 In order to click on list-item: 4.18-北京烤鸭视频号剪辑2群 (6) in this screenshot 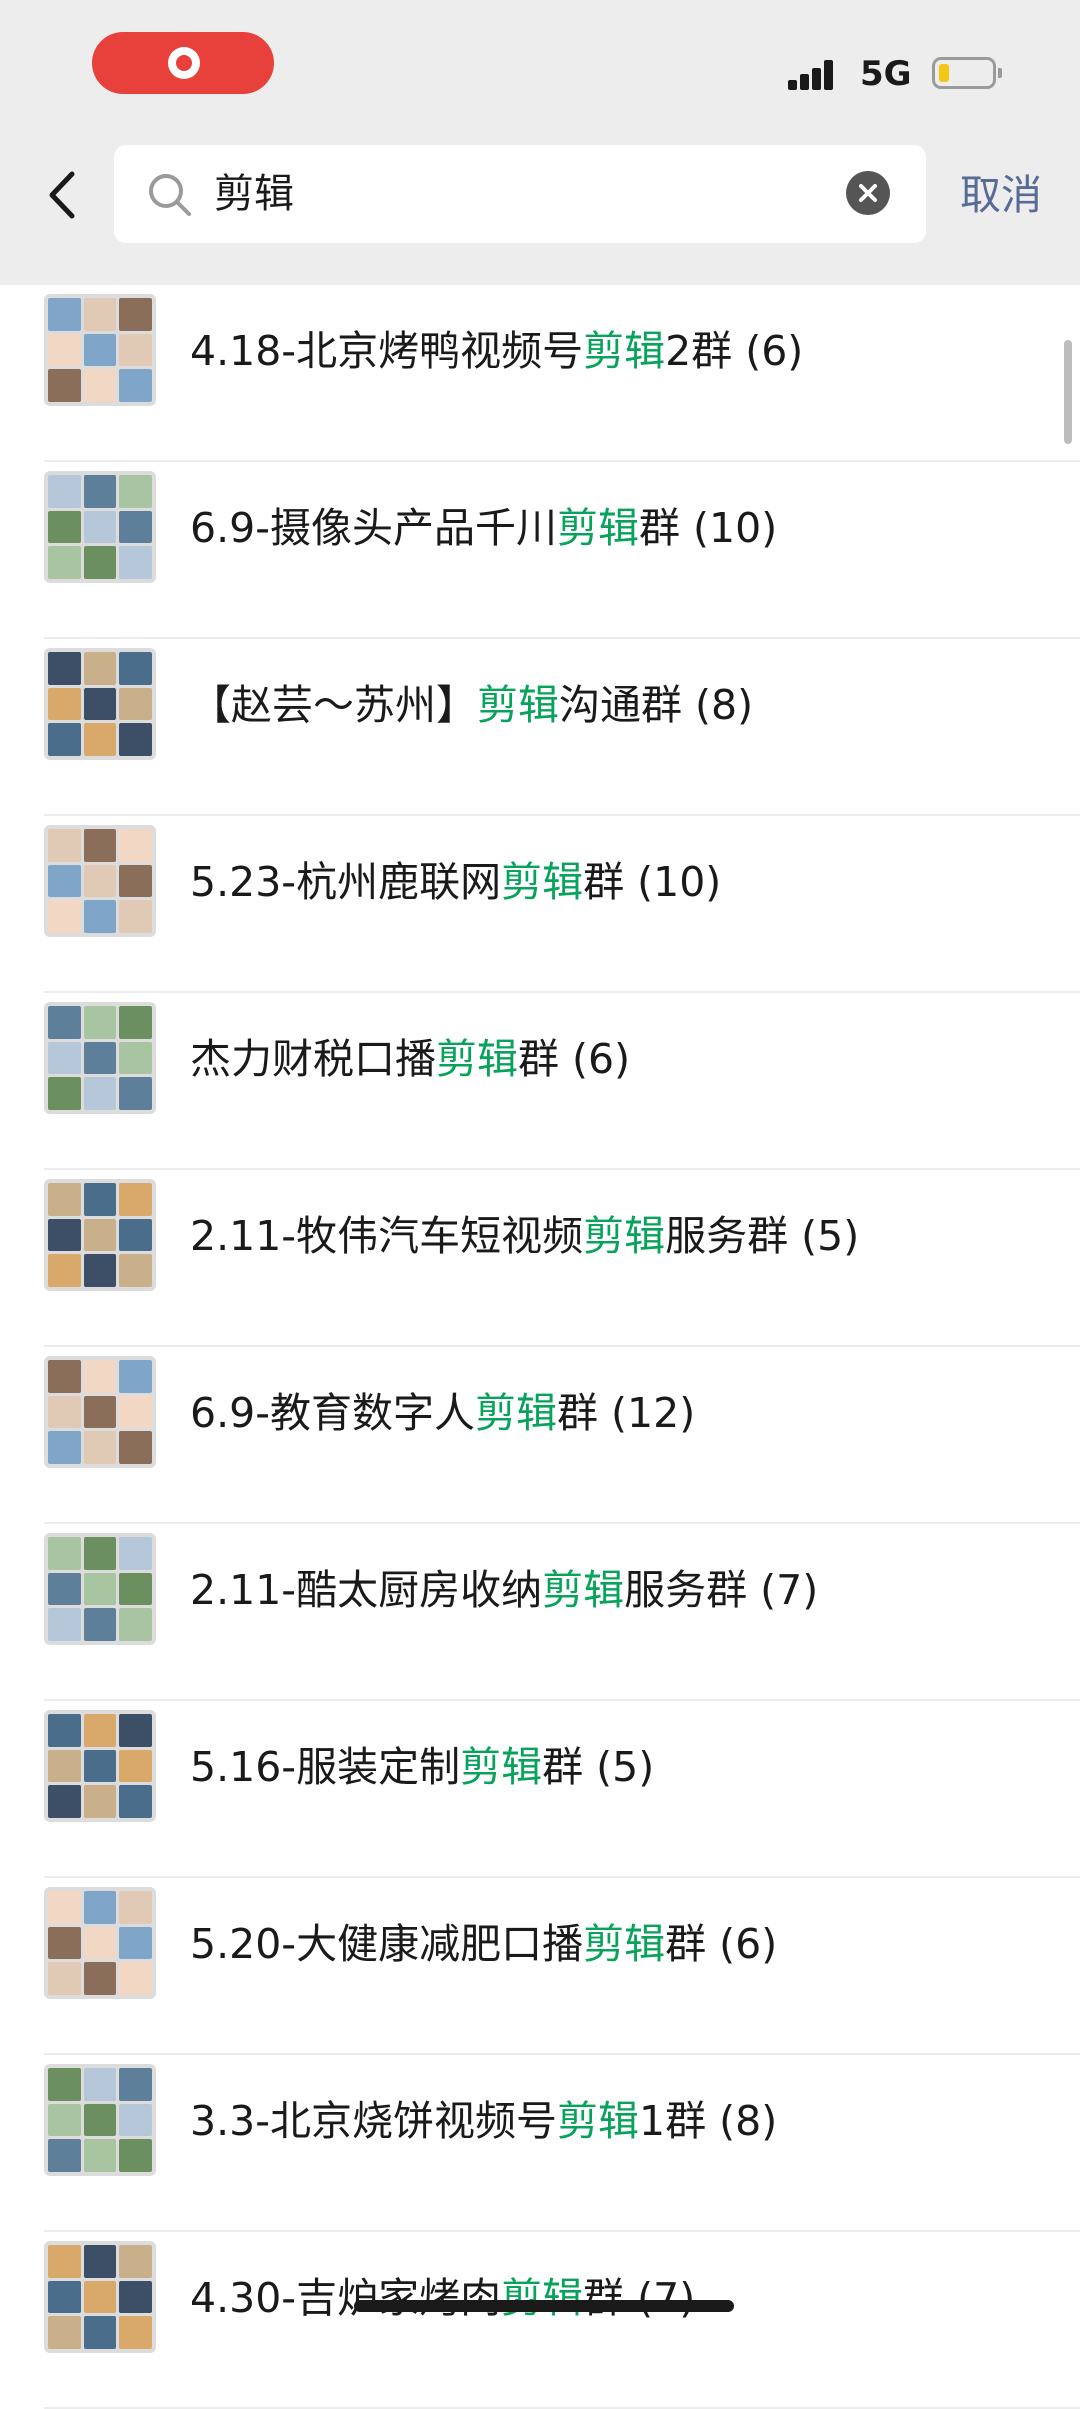, I will do `click(540, 373)`.